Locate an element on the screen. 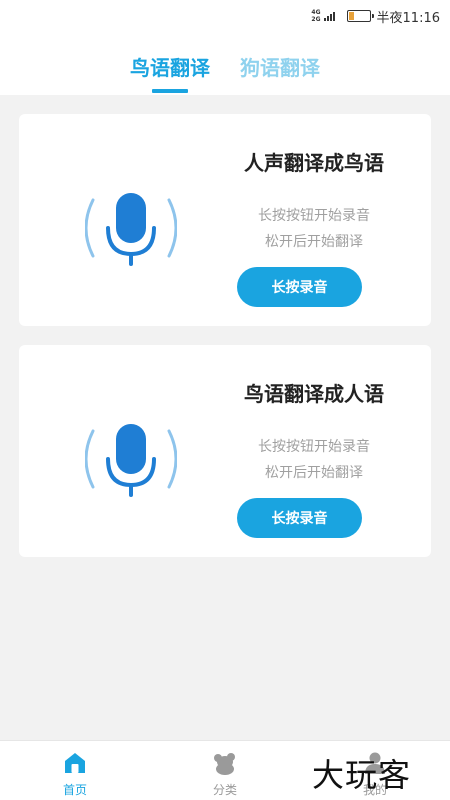  network-type-bottom: 2G is located at coordinates (316, 19).